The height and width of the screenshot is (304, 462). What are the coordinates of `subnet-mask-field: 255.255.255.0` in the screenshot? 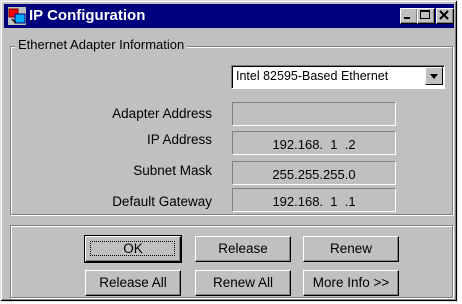 It's located at (314, 173).